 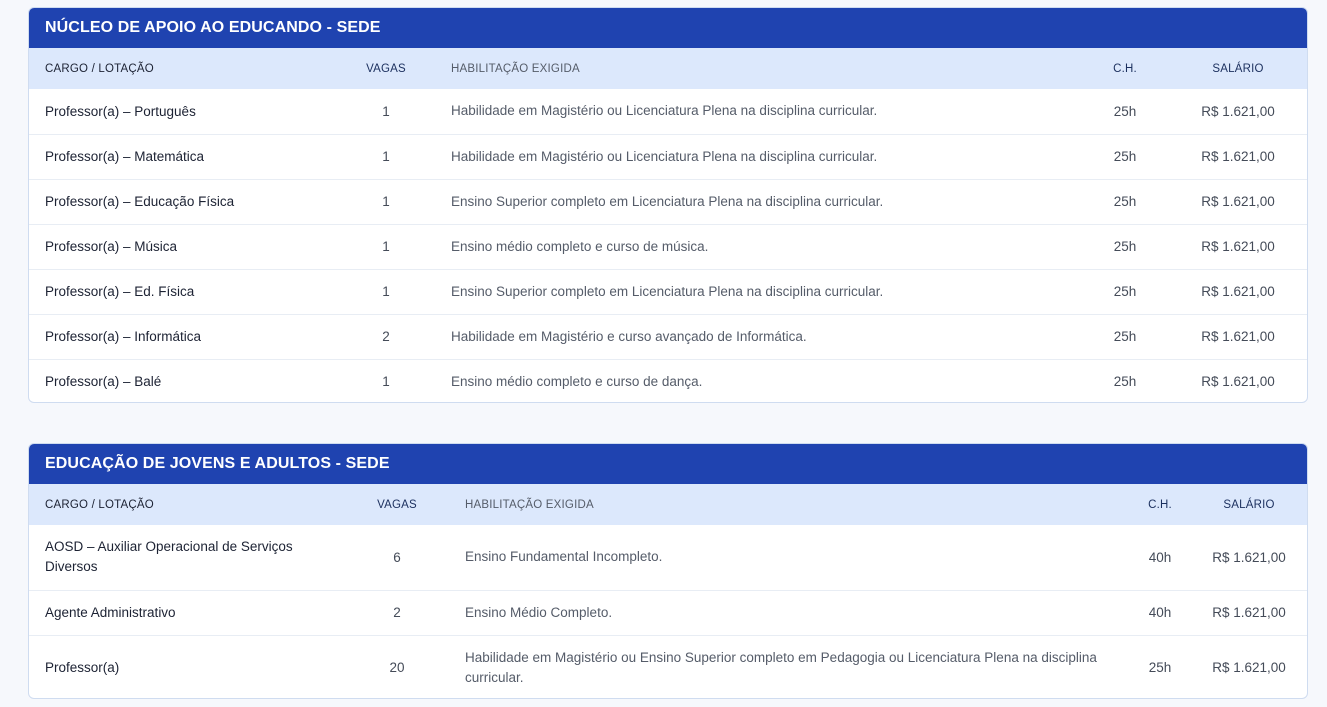 What do you see at coordinates (564, 557) in the screenshot?
I see `cell-habilitacao: Ensino Fundamental Incompleto.` at bounding box center [564, 557].